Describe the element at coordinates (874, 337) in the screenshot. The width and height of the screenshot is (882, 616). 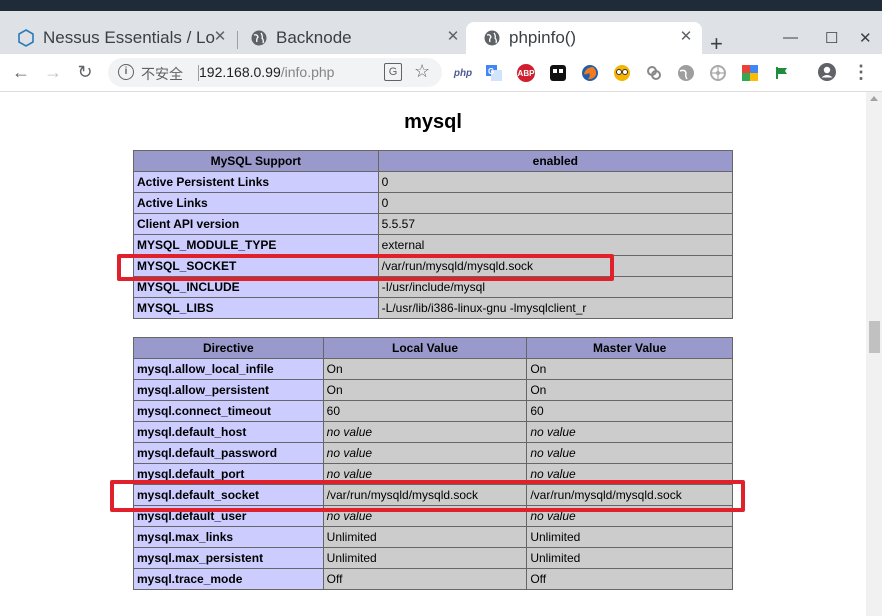
I see `scrollbar-thumb` at that location.